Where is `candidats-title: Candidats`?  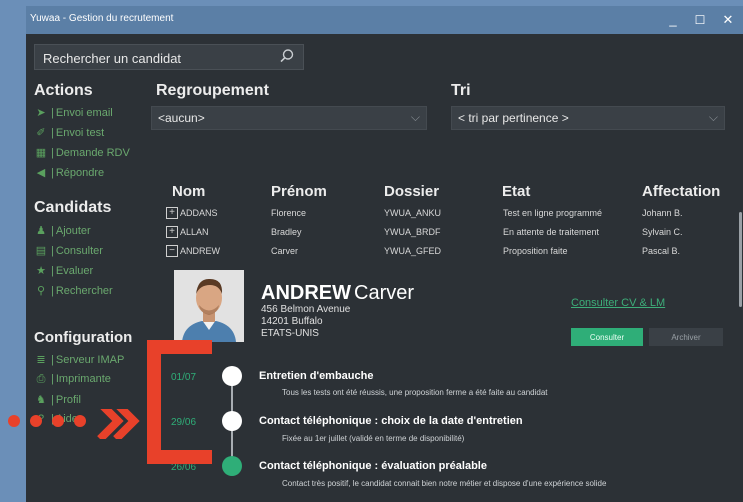 candidats-title: Candidats is located at coordinates (73, 207).